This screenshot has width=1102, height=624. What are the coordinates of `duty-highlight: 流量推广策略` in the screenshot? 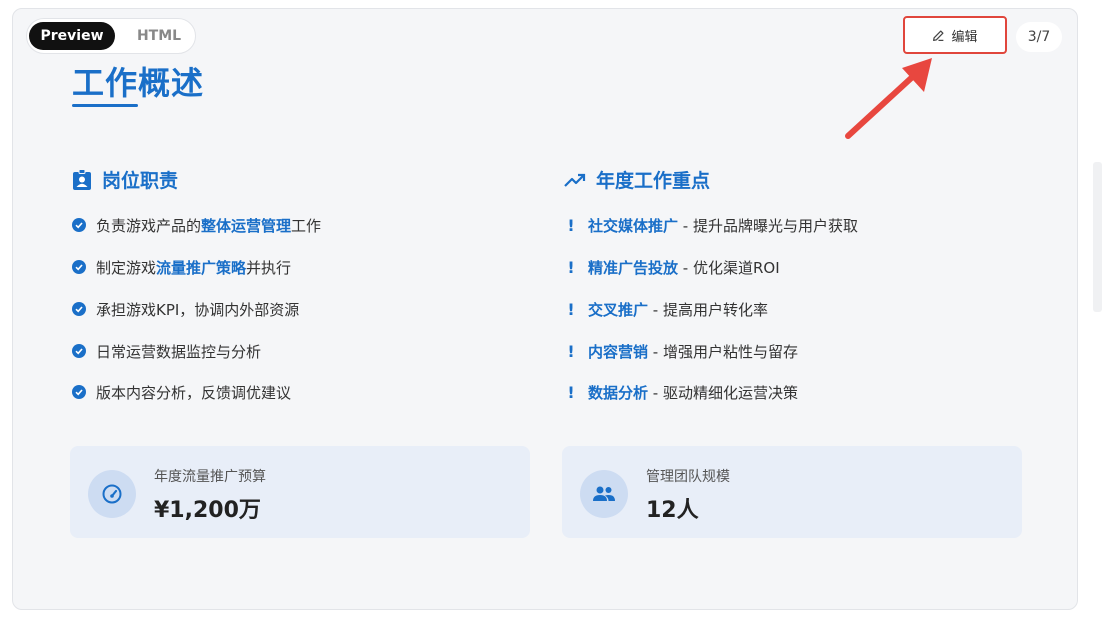 It's located at (201, 267).